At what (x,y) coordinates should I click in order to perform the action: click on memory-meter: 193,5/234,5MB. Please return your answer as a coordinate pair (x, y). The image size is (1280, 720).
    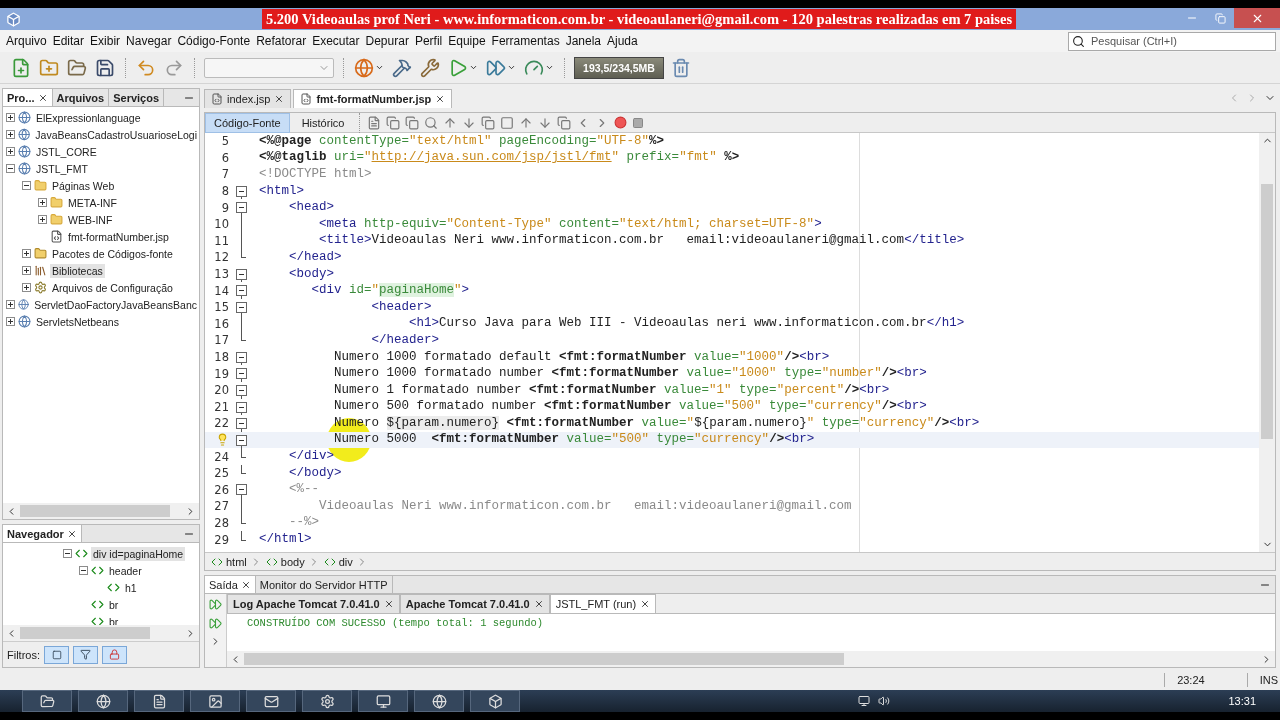
    Looking at the image, I should click on (619, 67).